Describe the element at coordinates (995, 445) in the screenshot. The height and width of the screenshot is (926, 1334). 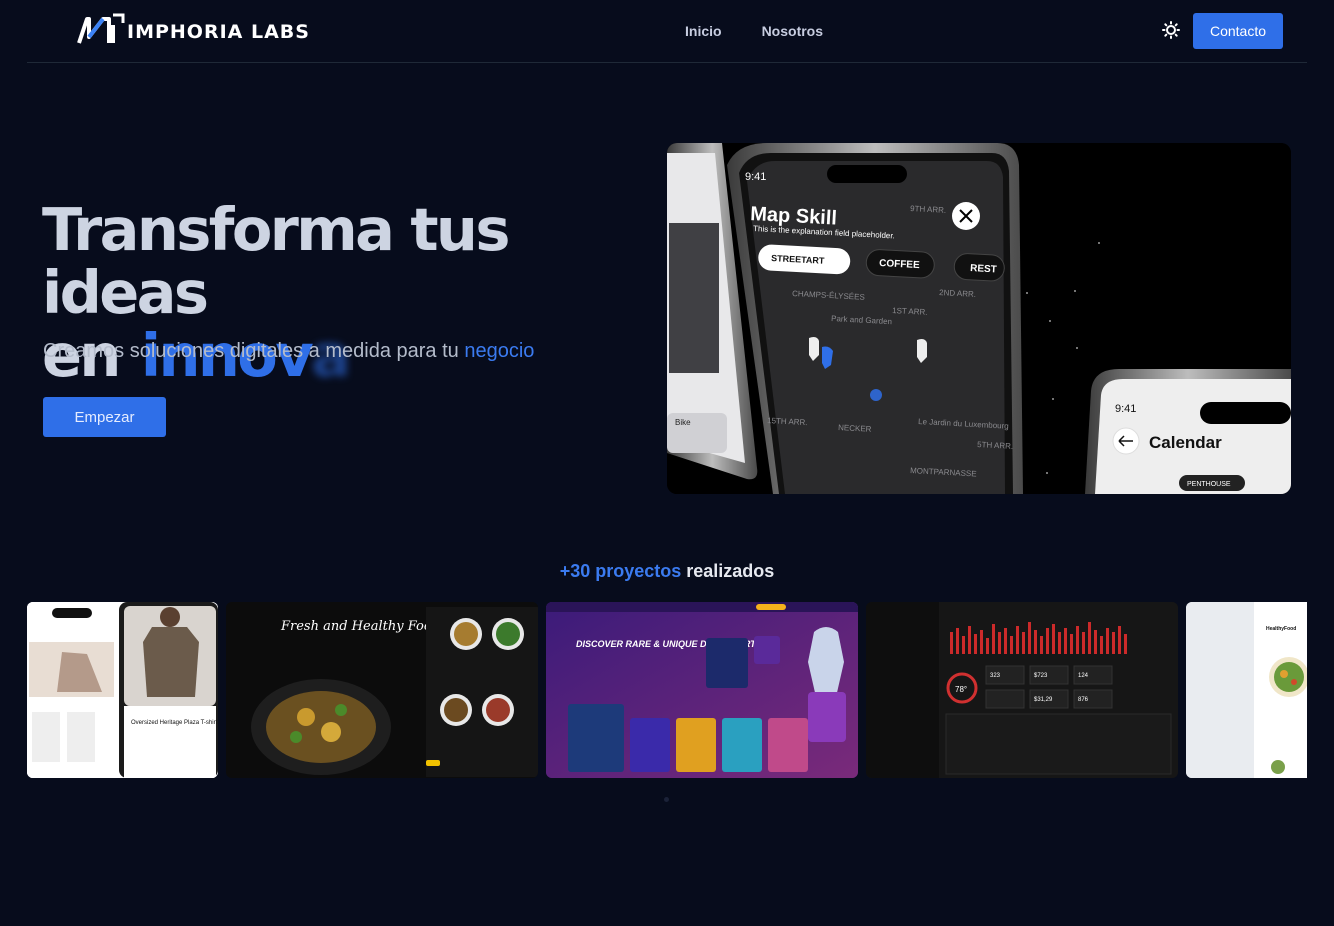
I see `map-label-4: 5TH ARR.` at that location.